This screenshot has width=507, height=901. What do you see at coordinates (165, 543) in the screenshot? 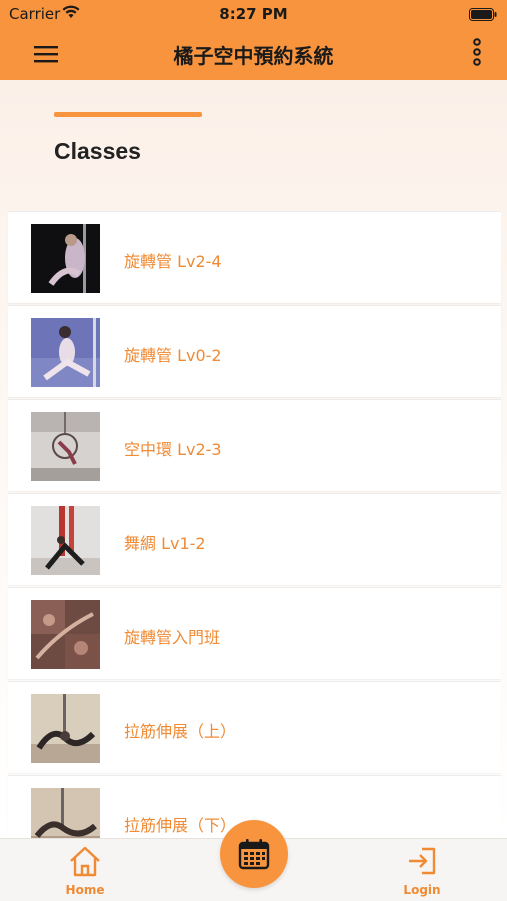
I see `class-name: 舞綢 Lv1-2` at bounding box center [165, 543].